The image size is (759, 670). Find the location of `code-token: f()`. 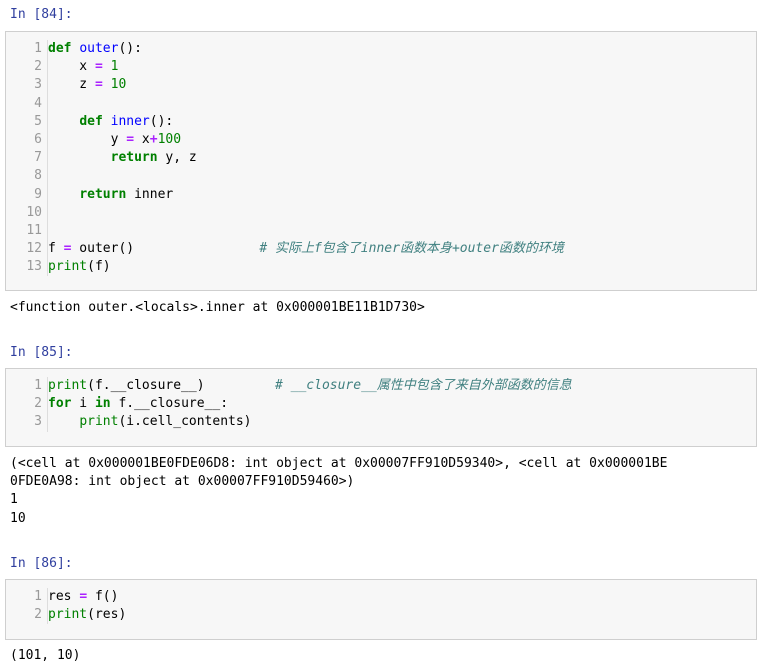

code-token: f() is located at coordinates (103, 596).